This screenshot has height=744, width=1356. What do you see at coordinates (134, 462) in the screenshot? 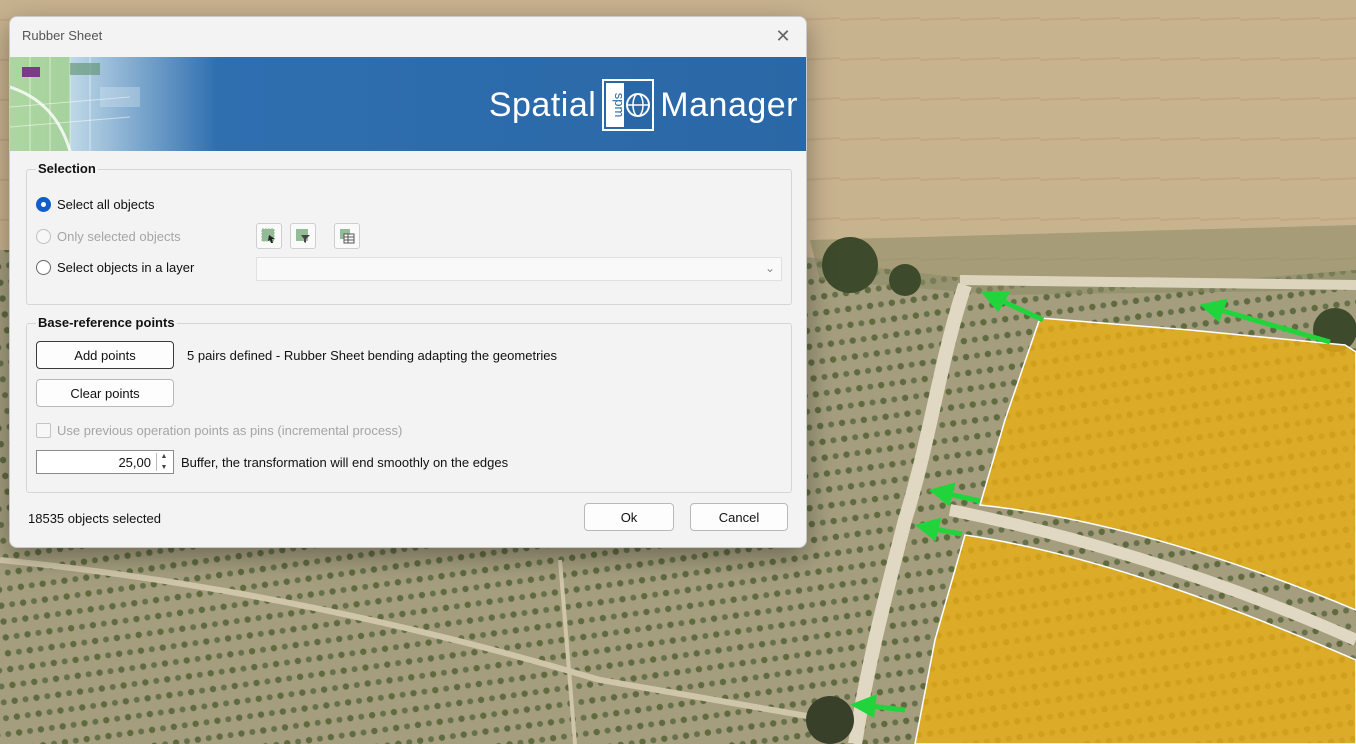
I see `buffer-value: 25,00` at bounding box center [134, 462].